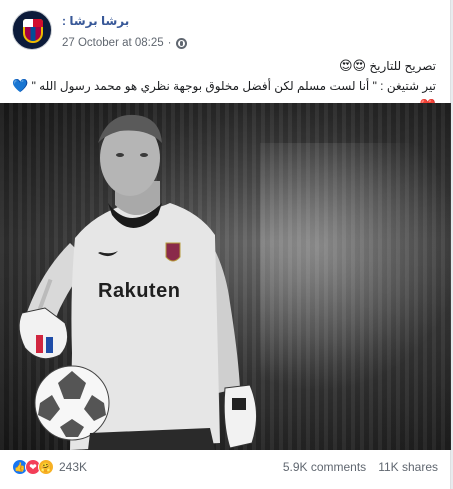  What do you see at coordinates (32, 30) in the screenshot?
I see `page-avatar` at bounding box center [32, 30].